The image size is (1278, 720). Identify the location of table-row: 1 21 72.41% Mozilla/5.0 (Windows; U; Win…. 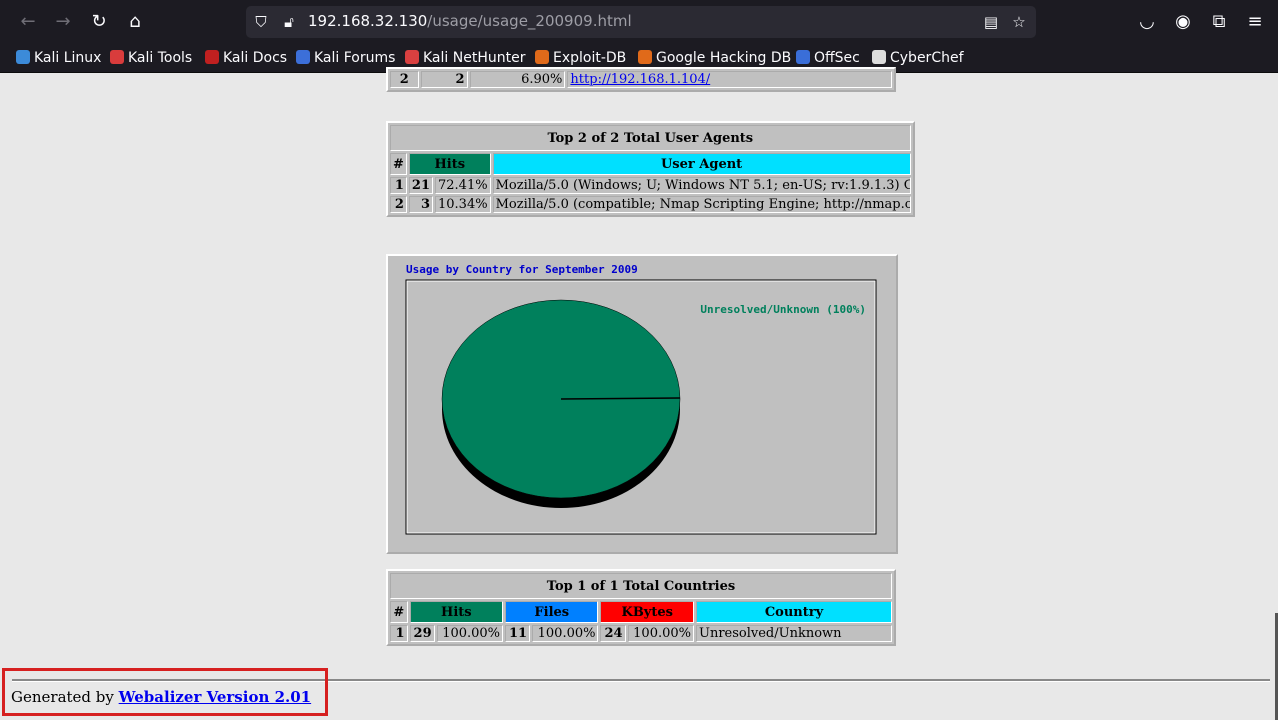
(650, 185).